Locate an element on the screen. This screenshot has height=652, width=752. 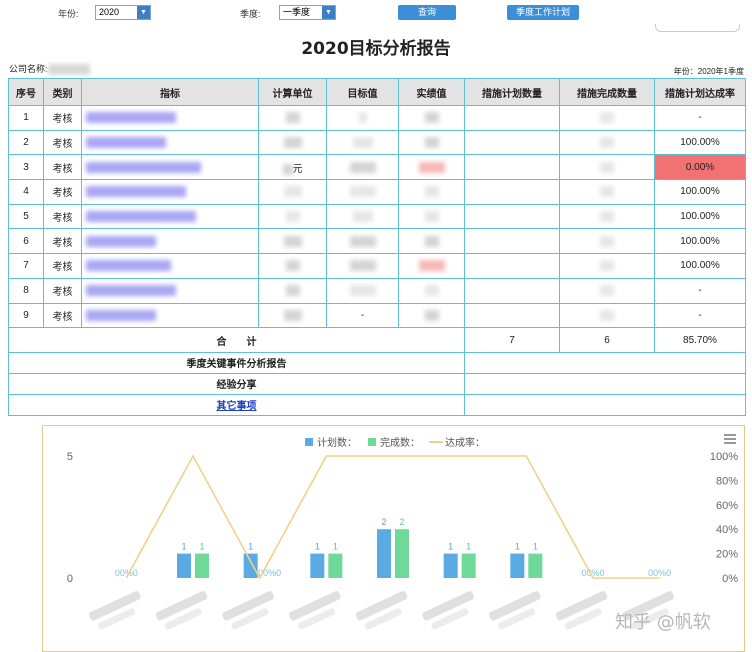
section-other-items-link: 其它事项 is located at coordinates (237, 406).